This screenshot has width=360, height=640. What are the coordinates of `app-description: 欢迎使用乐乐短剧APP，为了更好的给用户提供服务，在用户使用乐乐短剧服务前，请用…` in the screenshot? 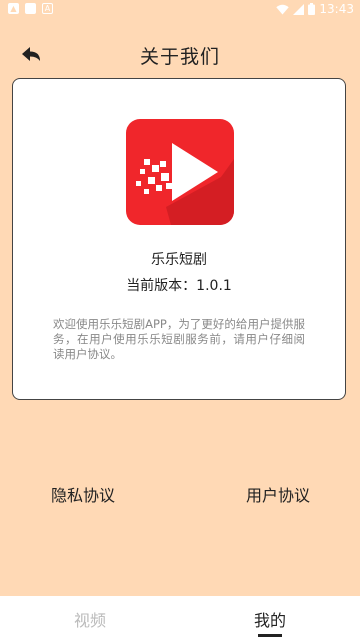 It's located at (179, 339).